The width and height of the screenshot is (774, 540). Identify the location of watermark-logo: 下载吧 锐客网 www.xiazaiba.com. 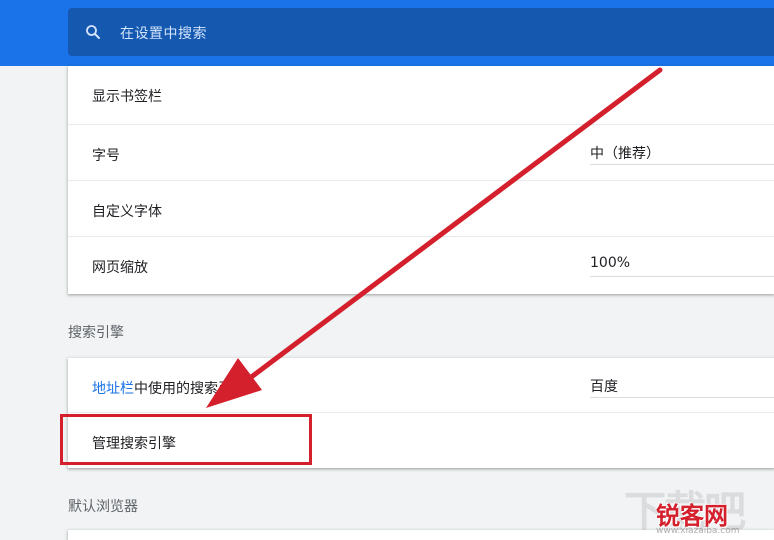
(697, 509).